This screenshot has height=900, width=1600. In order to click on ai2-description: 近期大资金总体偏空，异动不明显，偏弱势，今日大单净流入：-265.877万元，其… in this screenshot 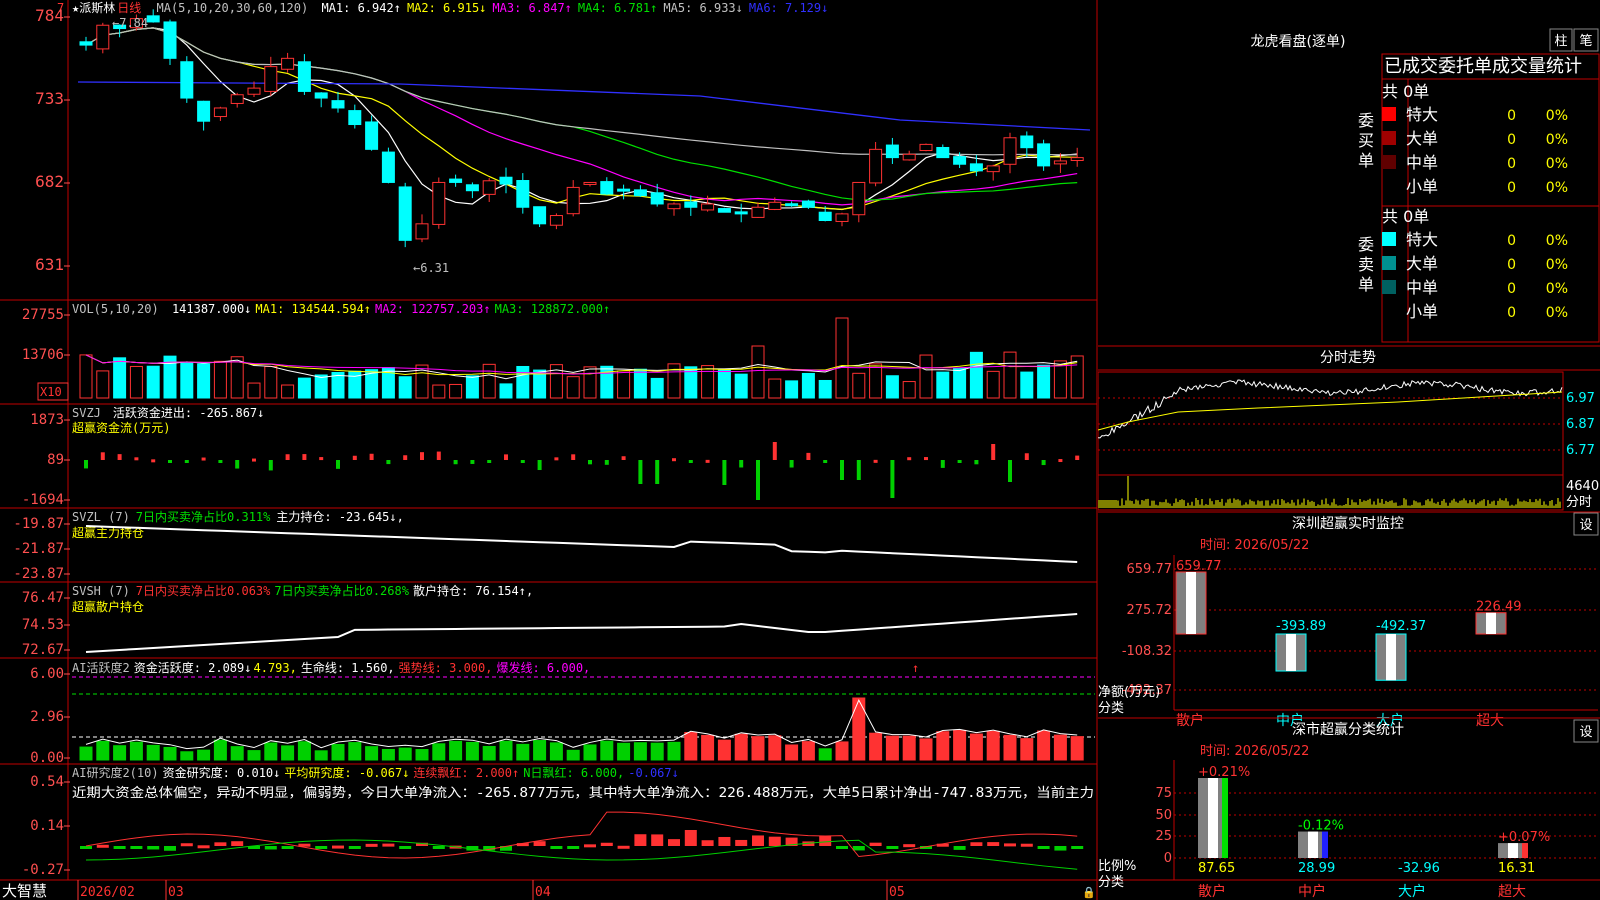, I will do `click(583, 793)`.